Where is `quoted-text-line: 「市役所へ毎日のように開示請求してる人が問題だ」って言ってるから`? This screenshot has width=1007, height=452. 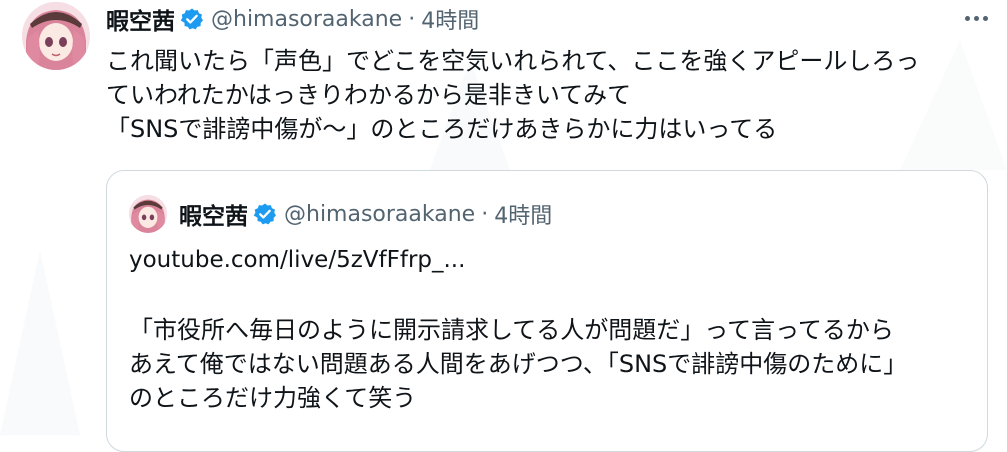 quoted-text-line: 「市役所へ毎日のように開示請求してる人が問題だ」って言ってるから is located at coordinates (511, 330).